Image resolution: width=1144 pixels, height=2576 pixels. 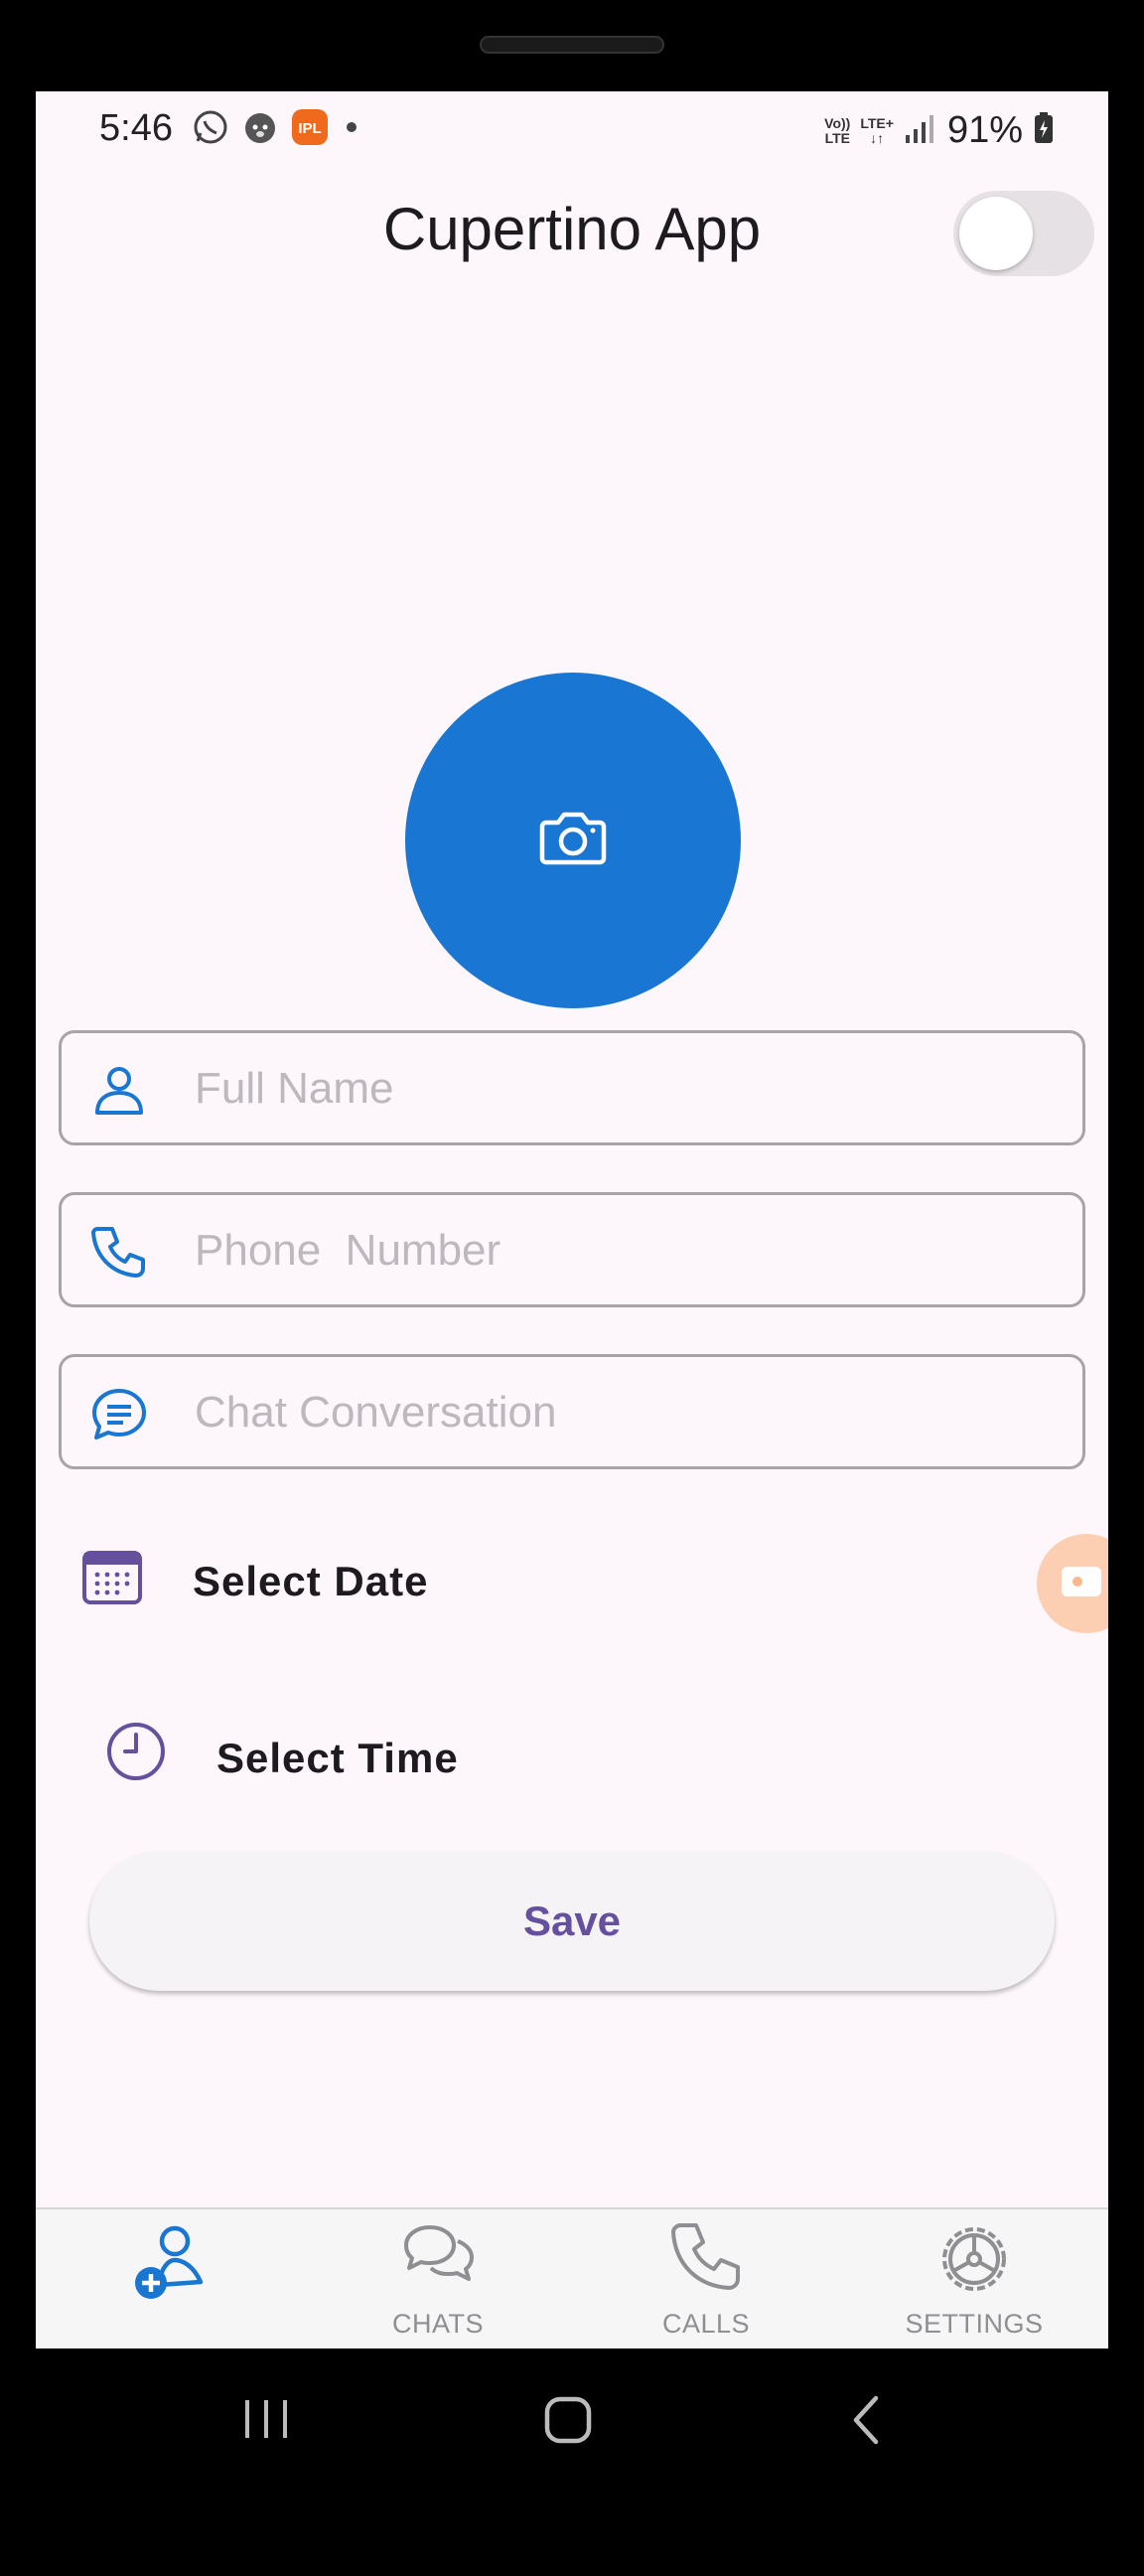 I want to click on data-arrows-icon: ↓↑, so click(x=878, y=137).